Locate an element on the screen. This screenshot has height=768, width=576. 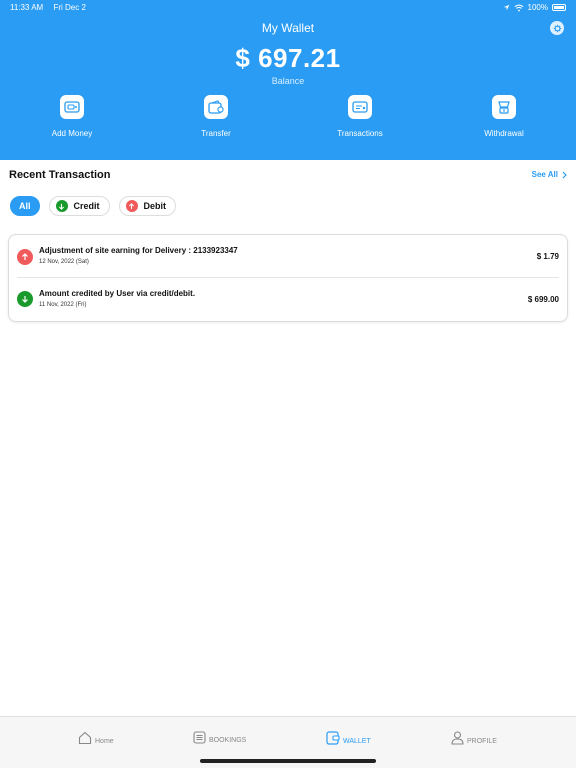
wallet-icon is located at coordinates (333, 738).